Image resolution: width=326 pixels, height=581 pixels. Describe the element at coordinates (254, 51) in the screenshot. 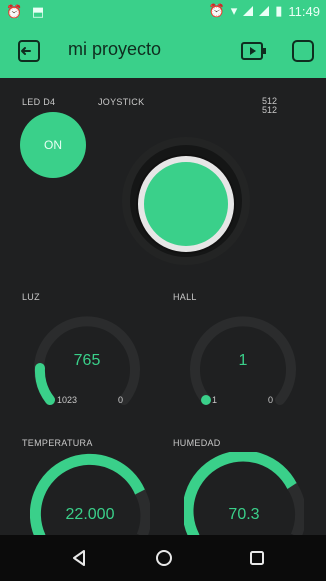

I see `device-play-icon` at that location.